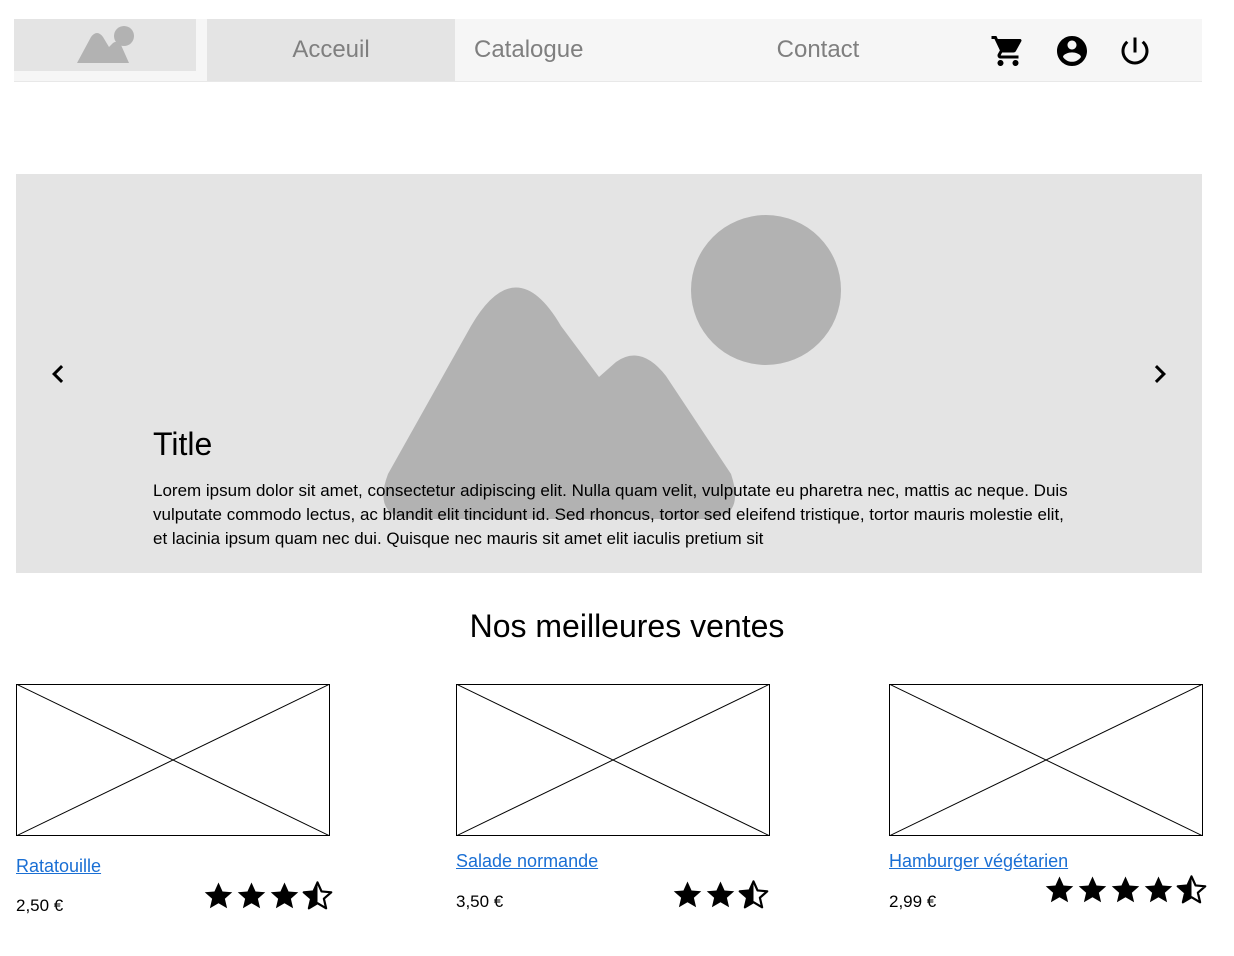  What do you see at coordinates (1072, 51) in the screenshot?
I see `account-icon` at bounding box center [1072, 51].